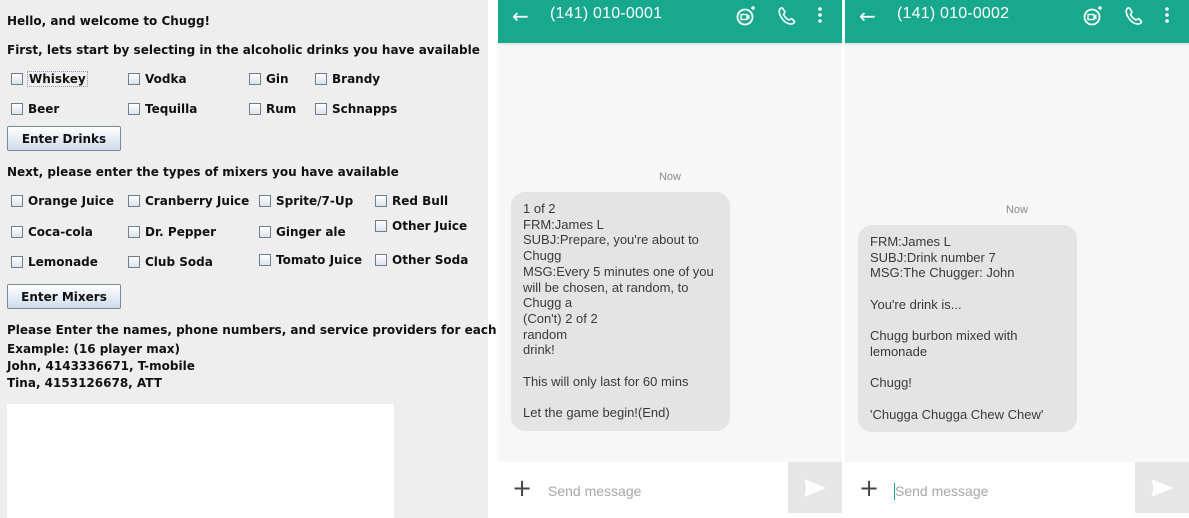 The height and width of the screenshot is (518, 1189). I want to click on checkbox-other-juice: Other Juice, so click(421, 226).